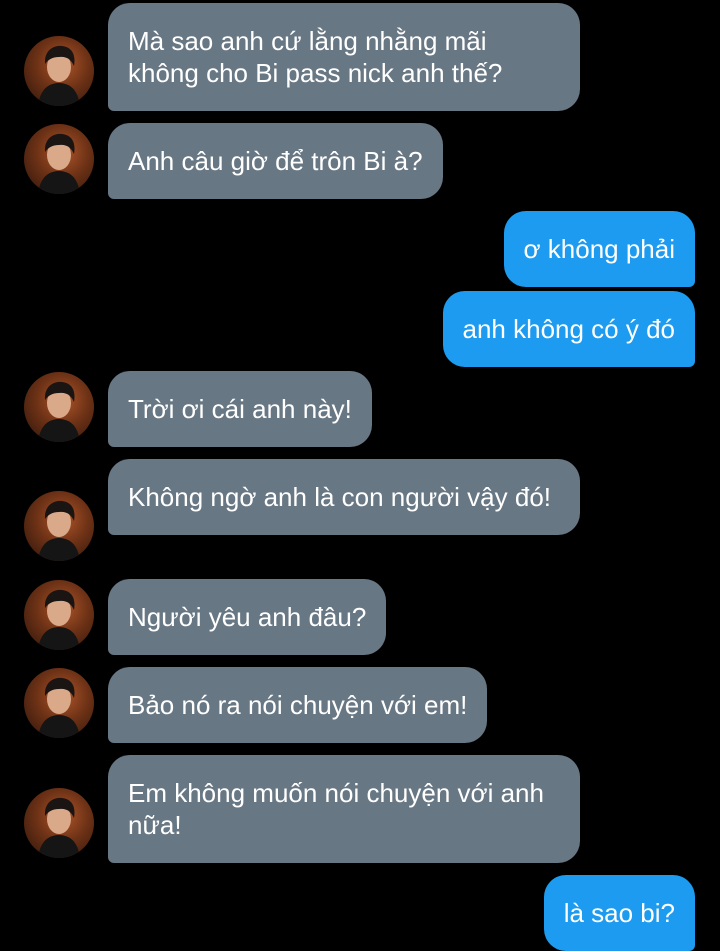 The width and height of the screenshot is (720, 951). What do you see at coordinates (298, 705) in the screenshot?
I see `incoming-message-bubble: Bảo nó ra nói chuyện với em!` at bounding box center [298, 705].